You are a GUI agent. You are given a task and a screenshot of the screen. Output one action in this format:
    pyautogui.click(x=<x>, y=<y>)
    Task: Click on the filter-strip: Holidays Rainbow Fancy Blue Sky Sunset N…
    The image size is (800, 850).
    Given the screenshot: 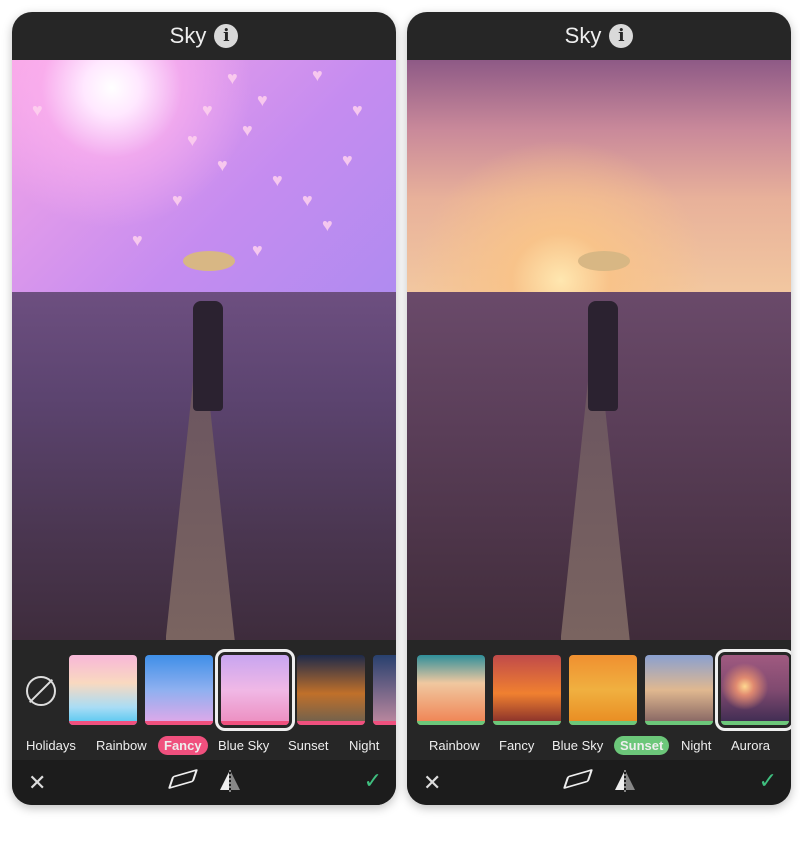 What is the action you would take?
    pyautogui.click(x=204, y=700)
    